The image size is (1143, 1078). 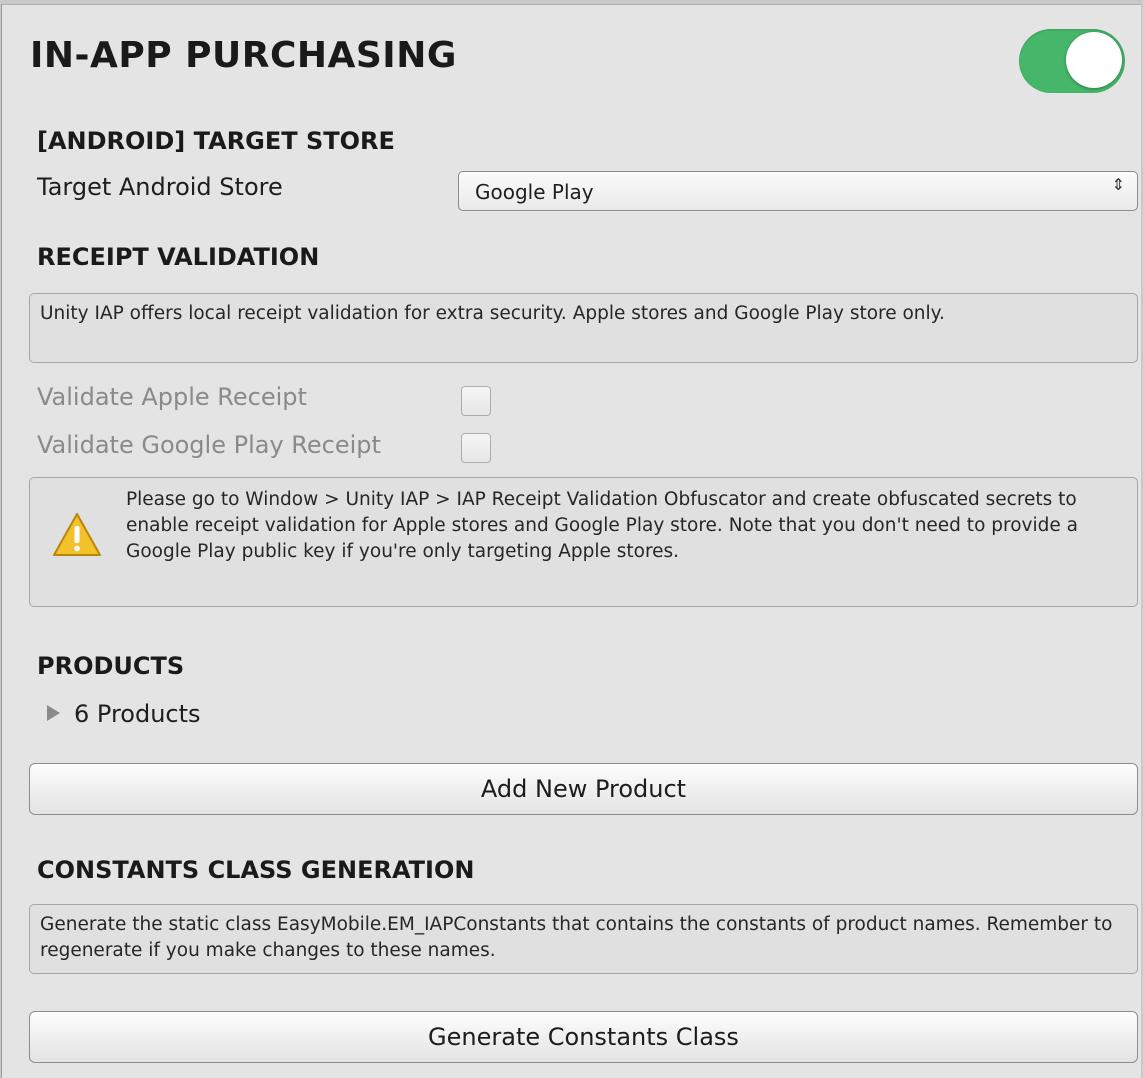 I want to click on dropdown-arrows-icon: ⇕, so click(x=1118, y=184).